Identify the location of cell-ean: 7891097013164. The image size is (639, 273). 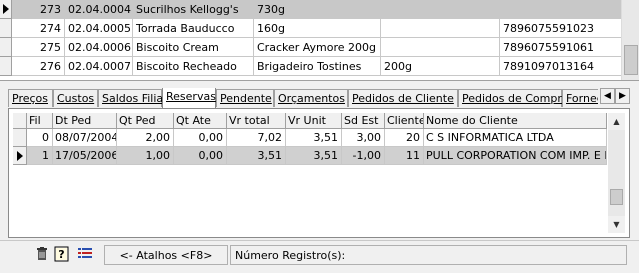
(561, 66).